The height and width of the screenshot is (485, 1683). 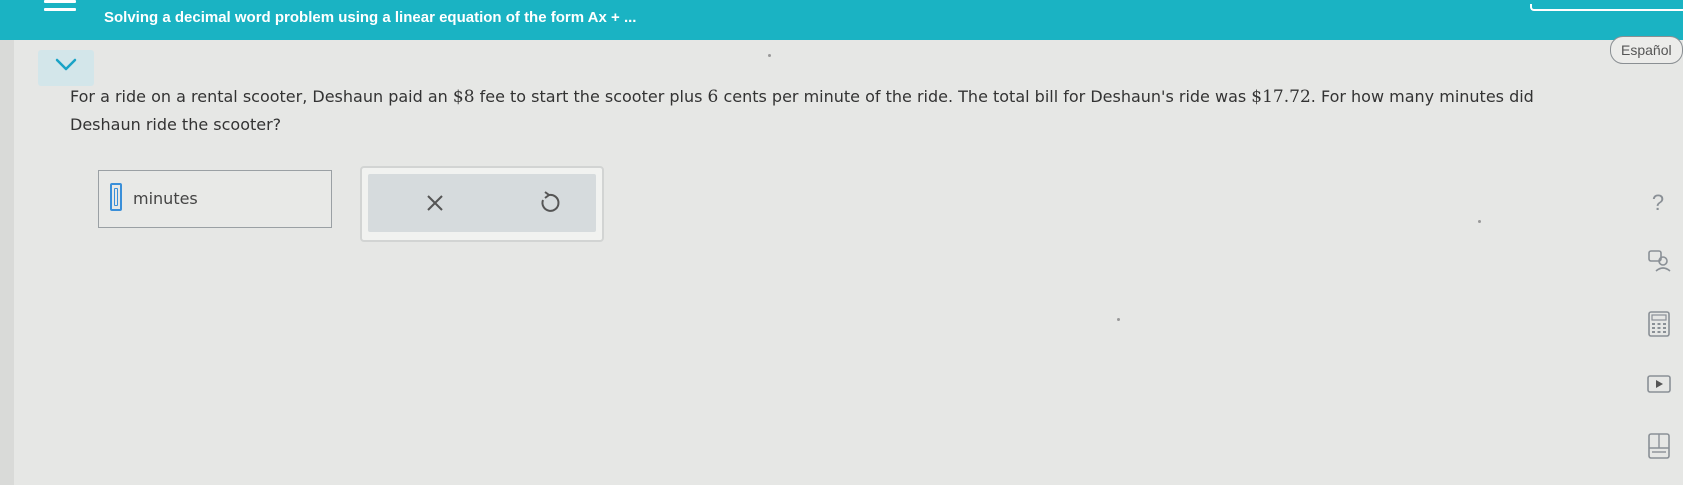 I want to click on action-panel, so click(x=482, y=204).